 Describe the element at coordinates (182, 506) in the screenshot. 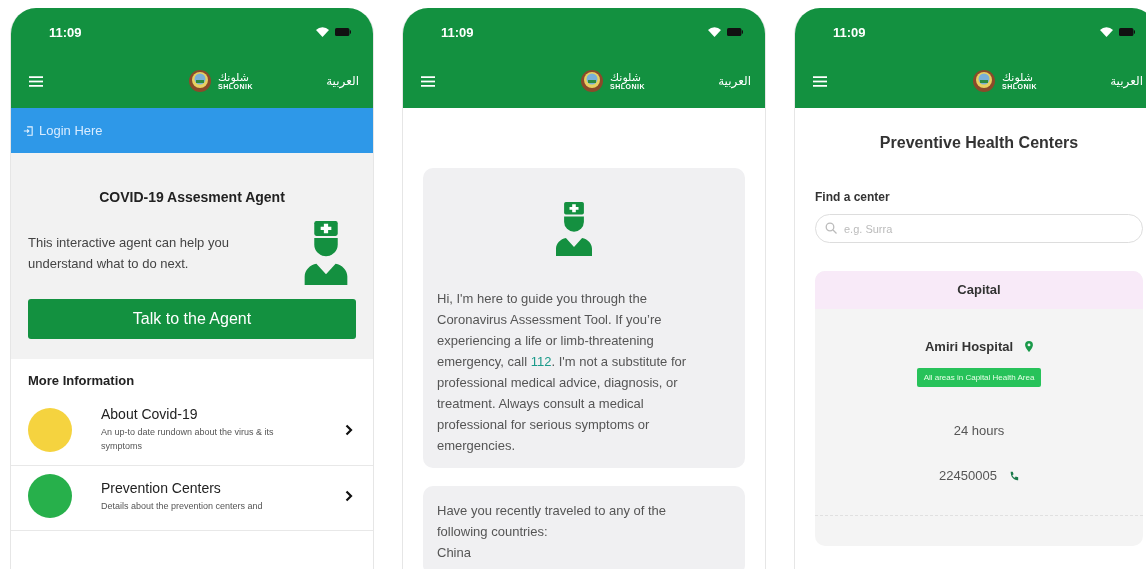

I see `item-description: Details about the prevention centers and` at that location.